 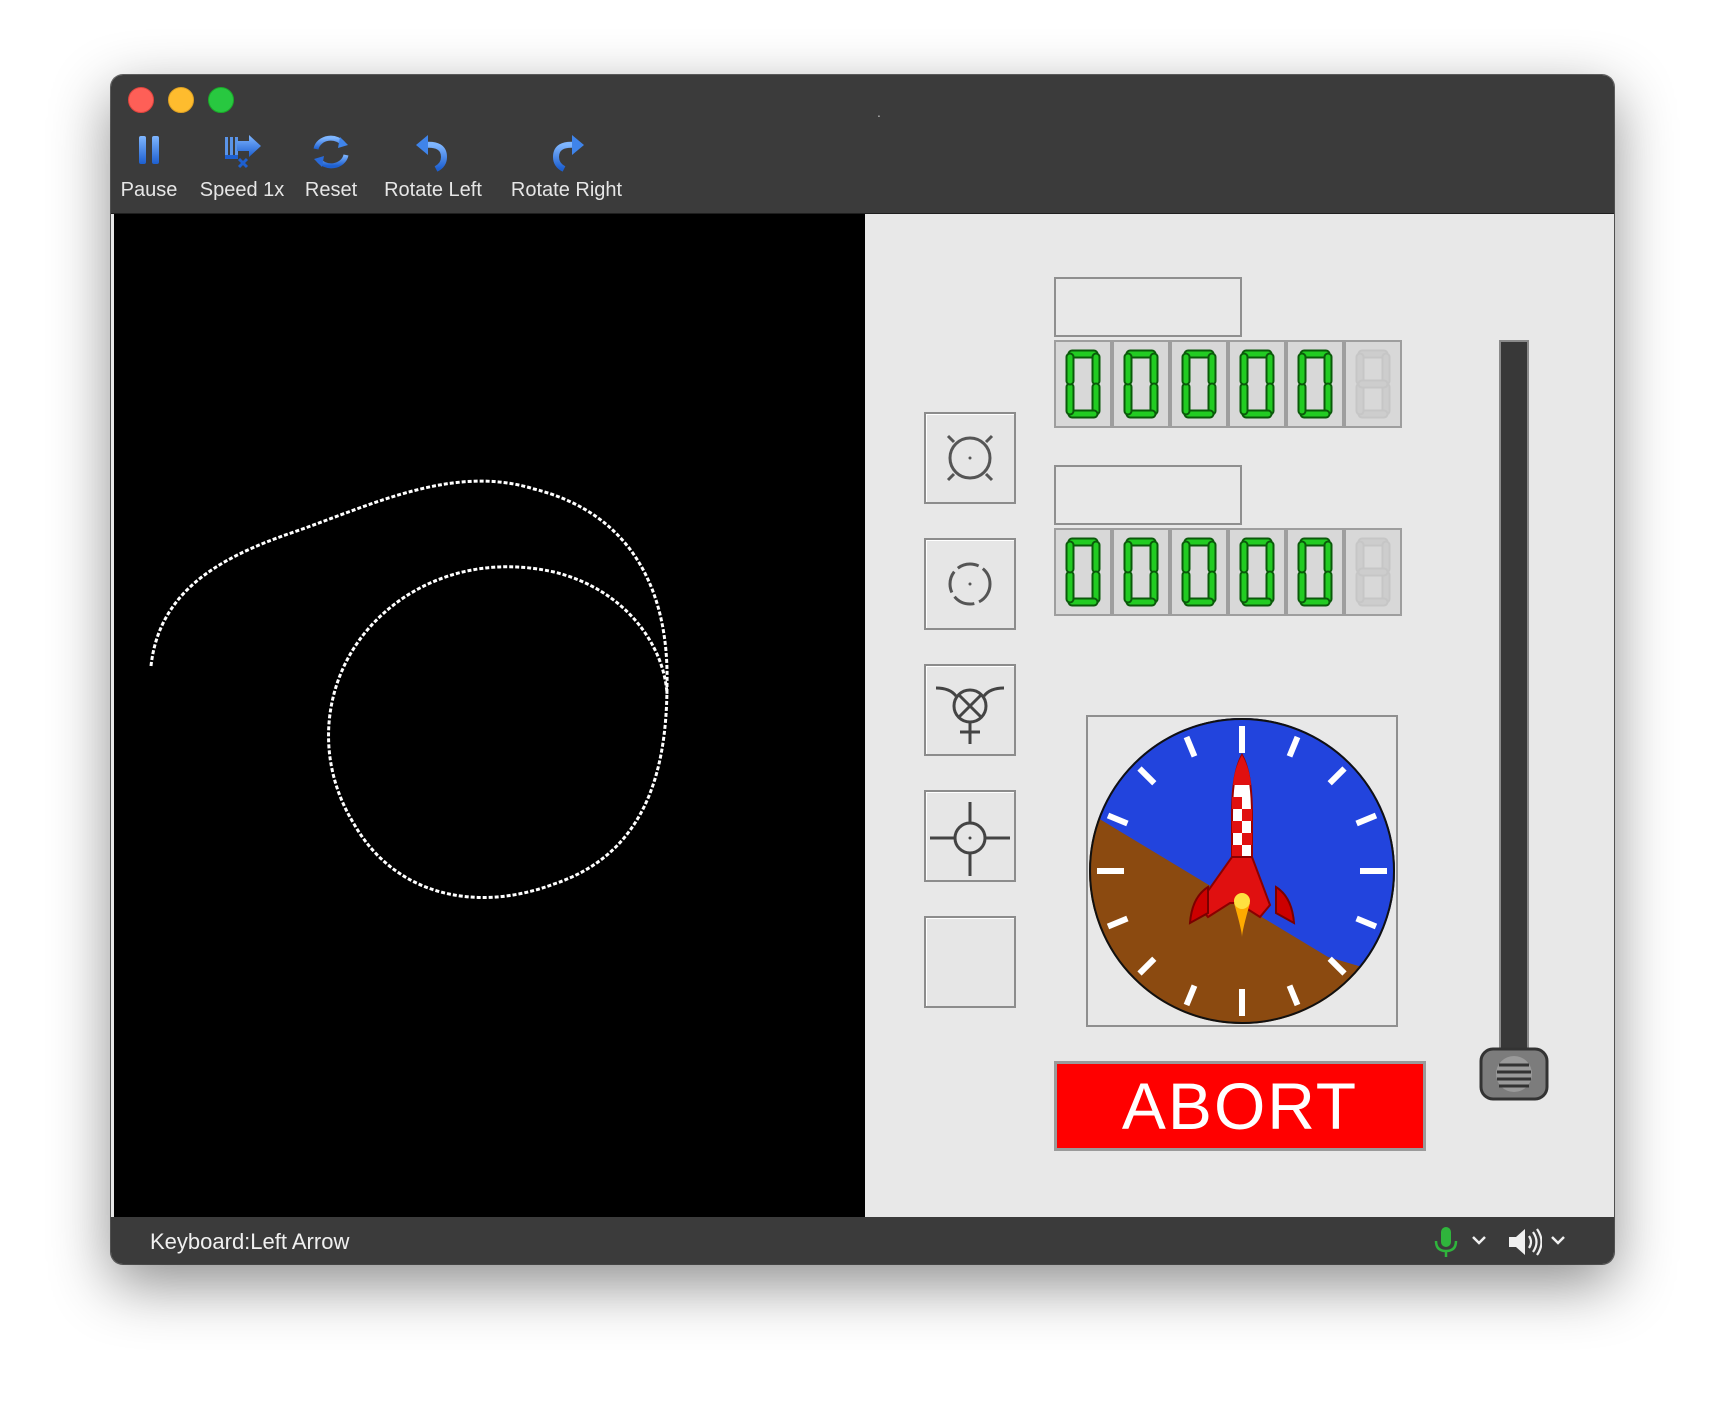 I want to click on counter1-label, so click(x=1148, y=307).